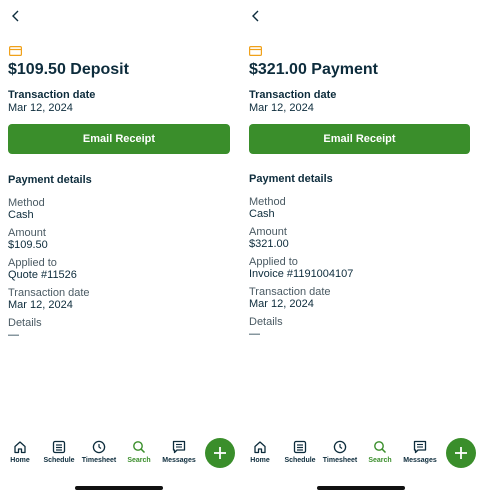  Describe the element at coordinates (269, 244) in the screenshot. I see `field-value: $321.00` at that location.